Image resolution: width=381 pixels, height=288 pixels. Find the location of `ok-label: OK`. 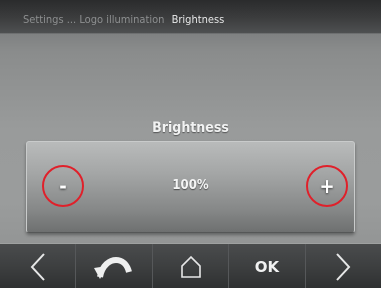

ok-label: OK is located at coordinates (267, 266).